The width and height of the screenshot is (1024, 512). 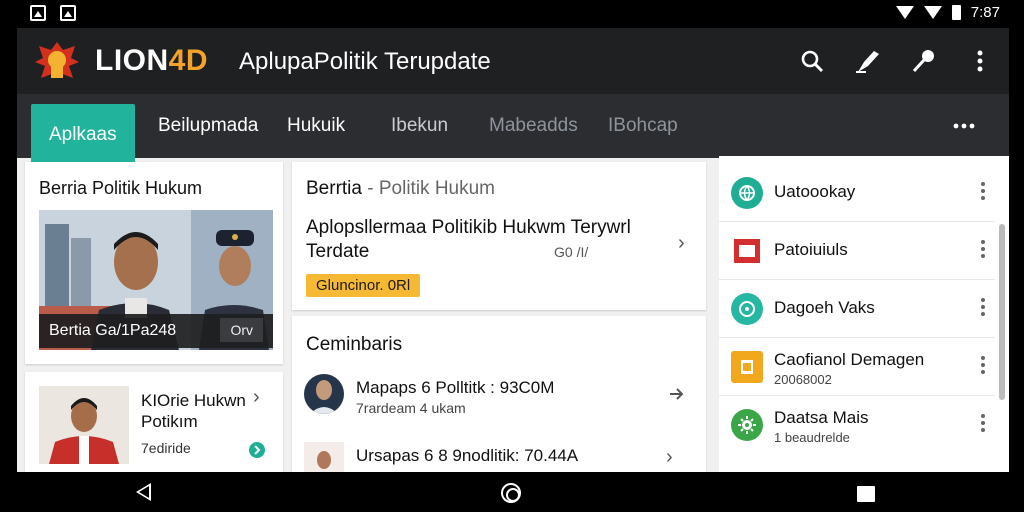 I want to click on article-header: Berrtia - Politik Hukum, so click(x=400, y=189).